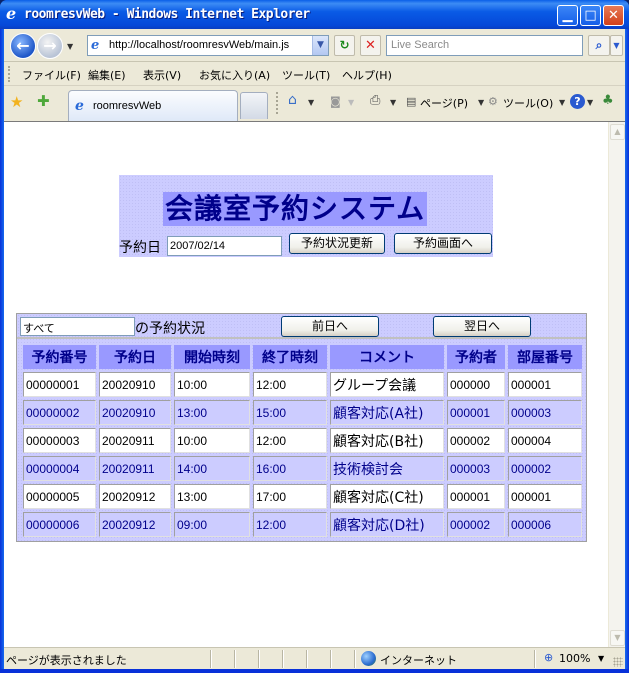 The image size is (629, 673). What do you see at coordinates (59, 524) in the screenshot?
I see `cell-reservation-no: 00000006` at bounding box center [59, 524].